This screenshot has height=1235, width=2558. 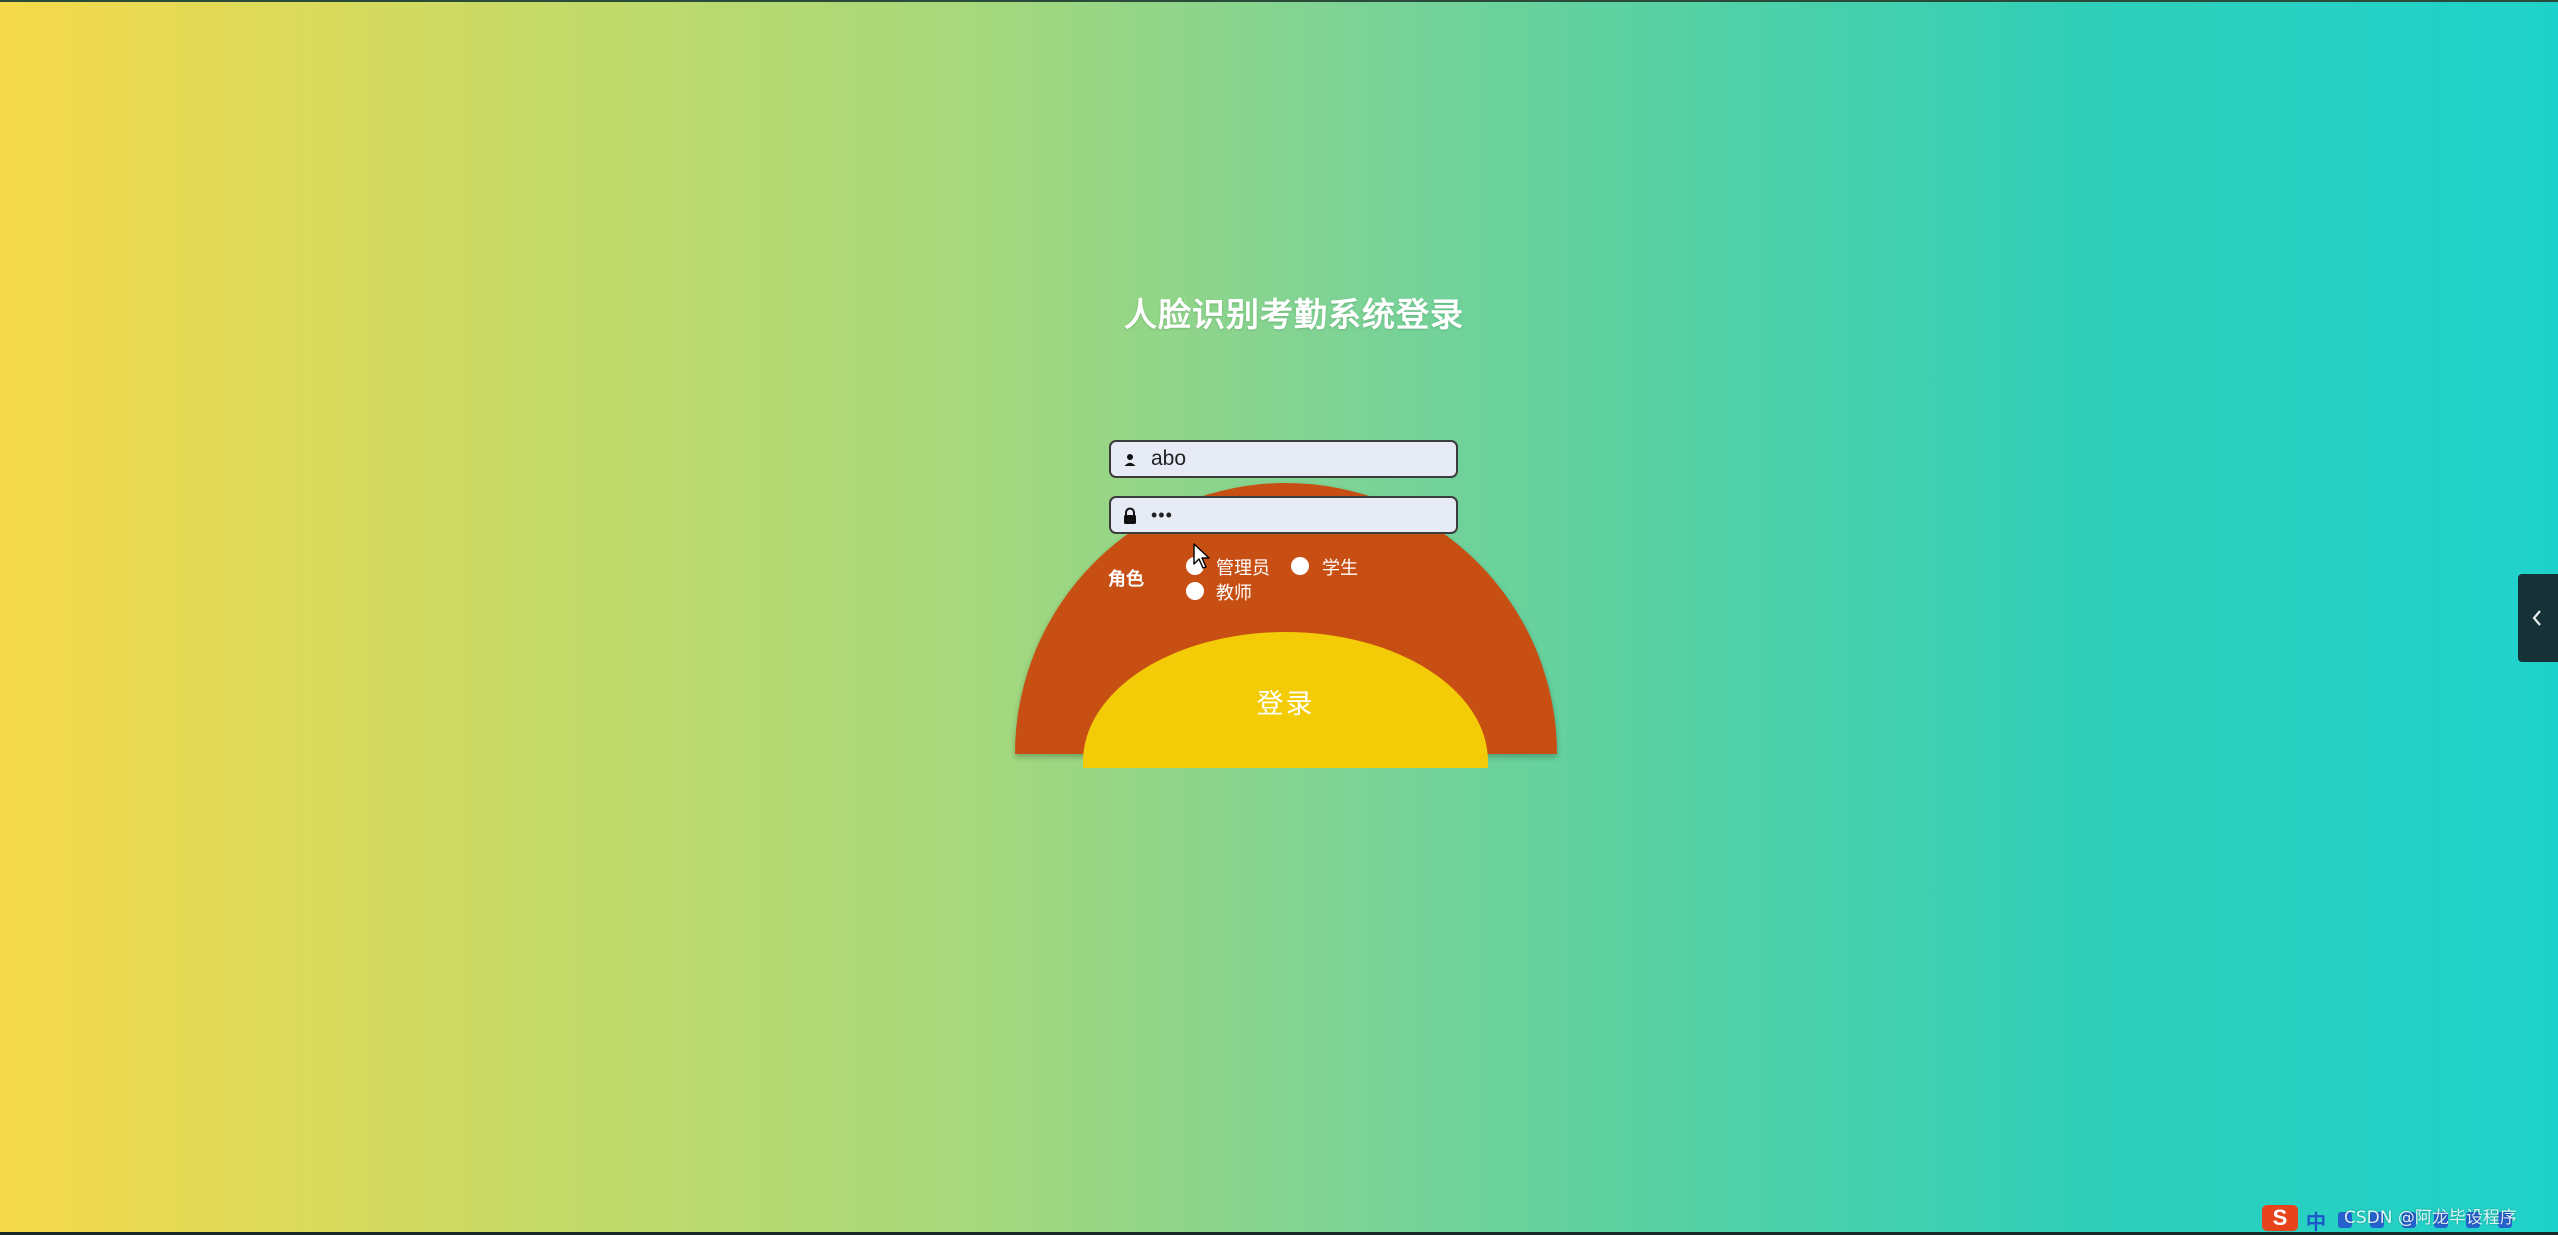 What do you see at coordinates (1294, 314) in the screenshot?
I see `page-title: 人脸识别考勤系统登录` at bounding box center [1294, 314].